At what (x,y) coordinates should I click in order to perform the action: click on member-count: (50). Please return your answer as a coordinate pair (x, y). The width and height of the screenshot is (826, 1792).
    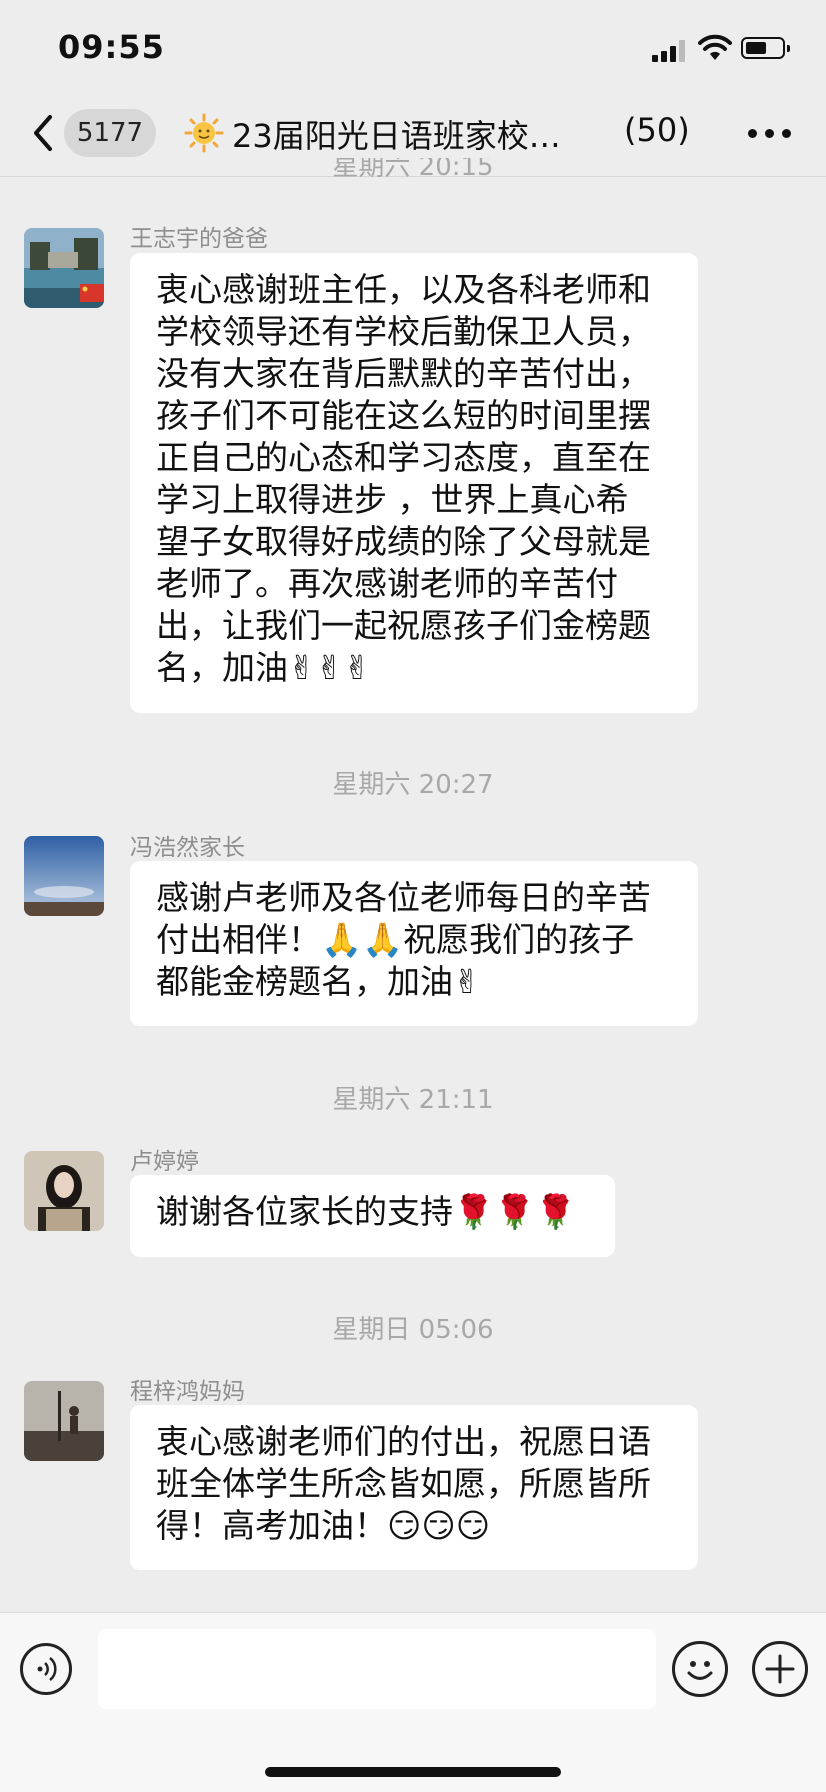
    Looking at the image, I should click on (657, 130).